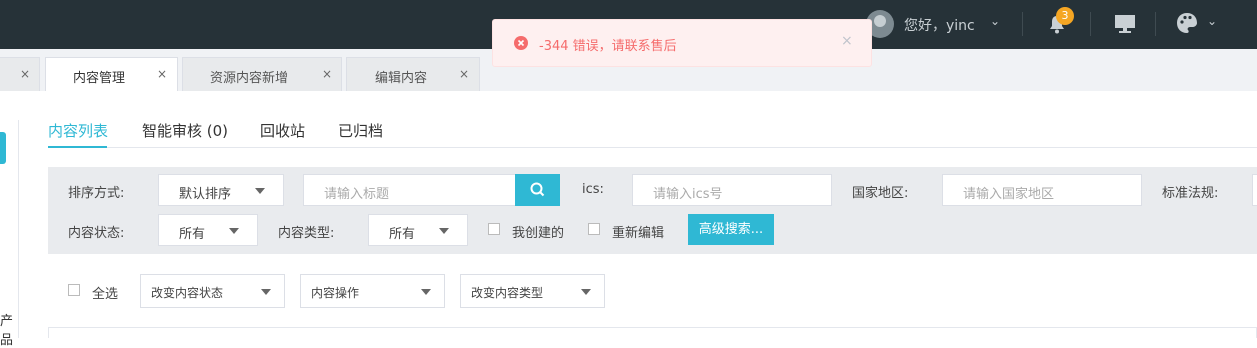 The image size is (1257, 348). What do you see at coordinates (360, 130) in the screenshot?
I see `tab-archived: 已归档` at bounding box center [360, 130].